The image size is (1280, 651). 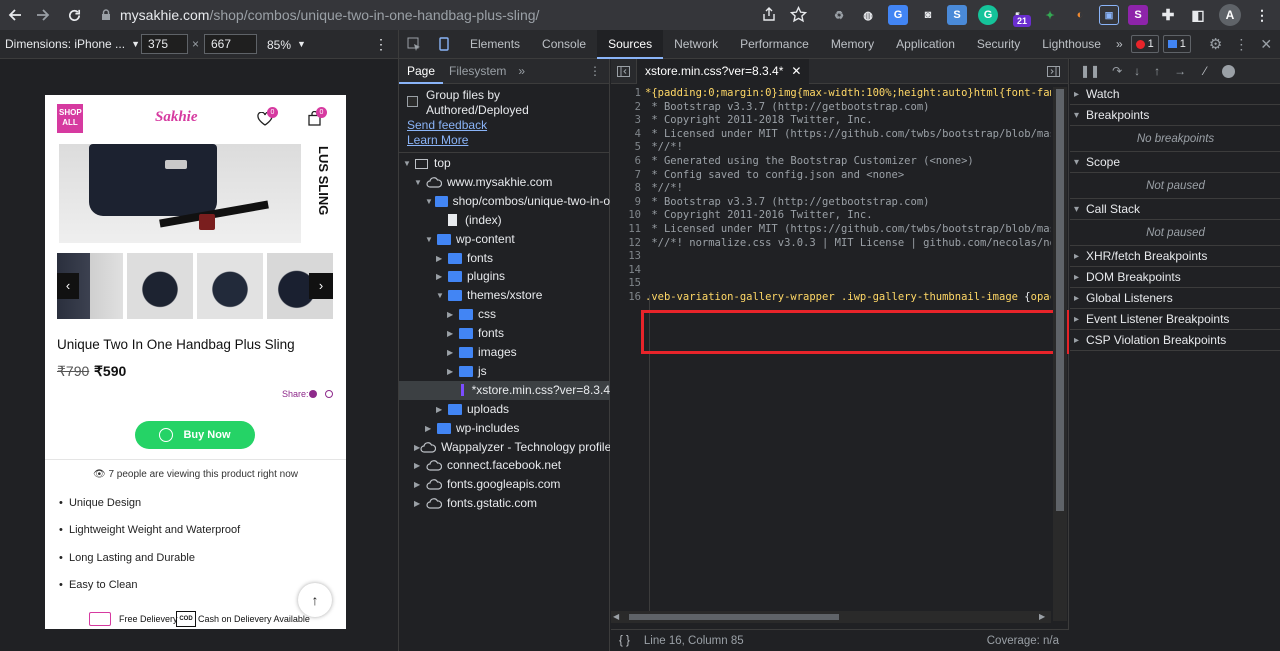 I want to click on tab-sources: Sources, so click(x=630, y=44).